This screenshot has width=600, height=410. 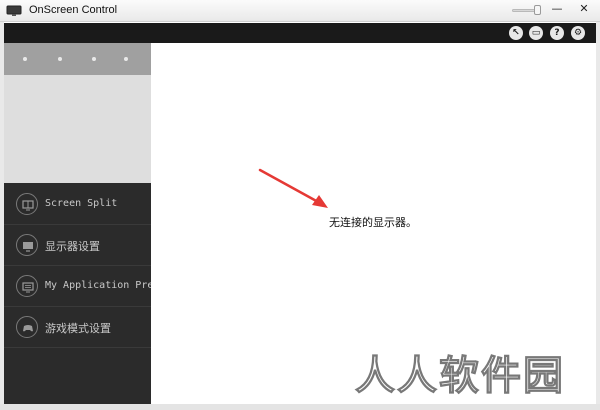 What do you see at coordinates (578, 33) in the screenshot?
I see `gear-icon: ⚙` at bounding box center [578, 33].